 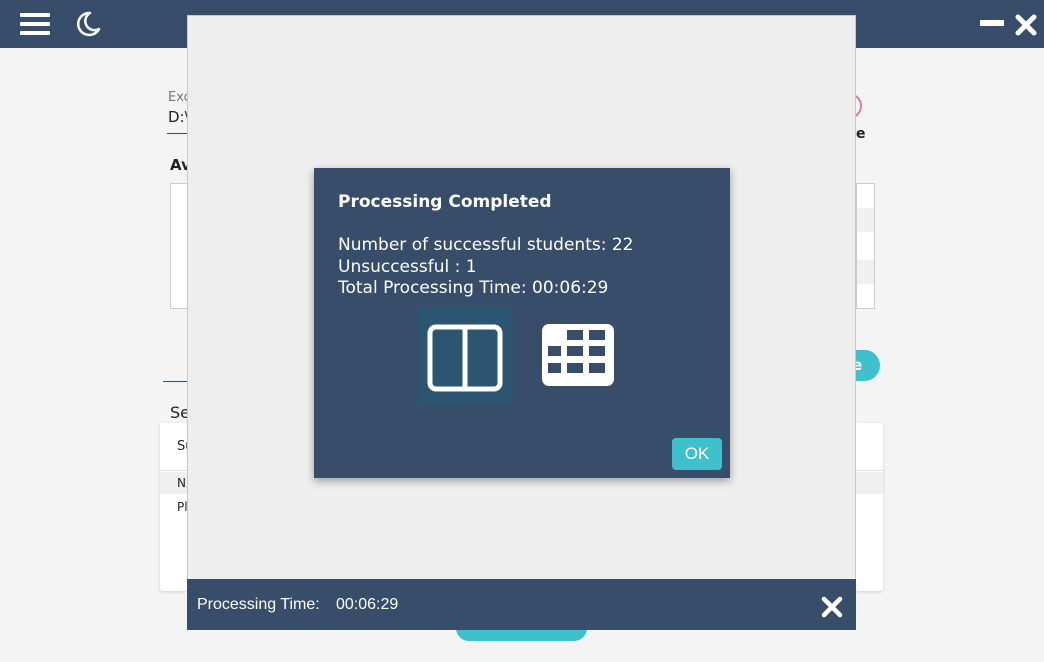 I want to click on unsuccessful-text: Unsuccessful : 1, so click(x=407, y=267).